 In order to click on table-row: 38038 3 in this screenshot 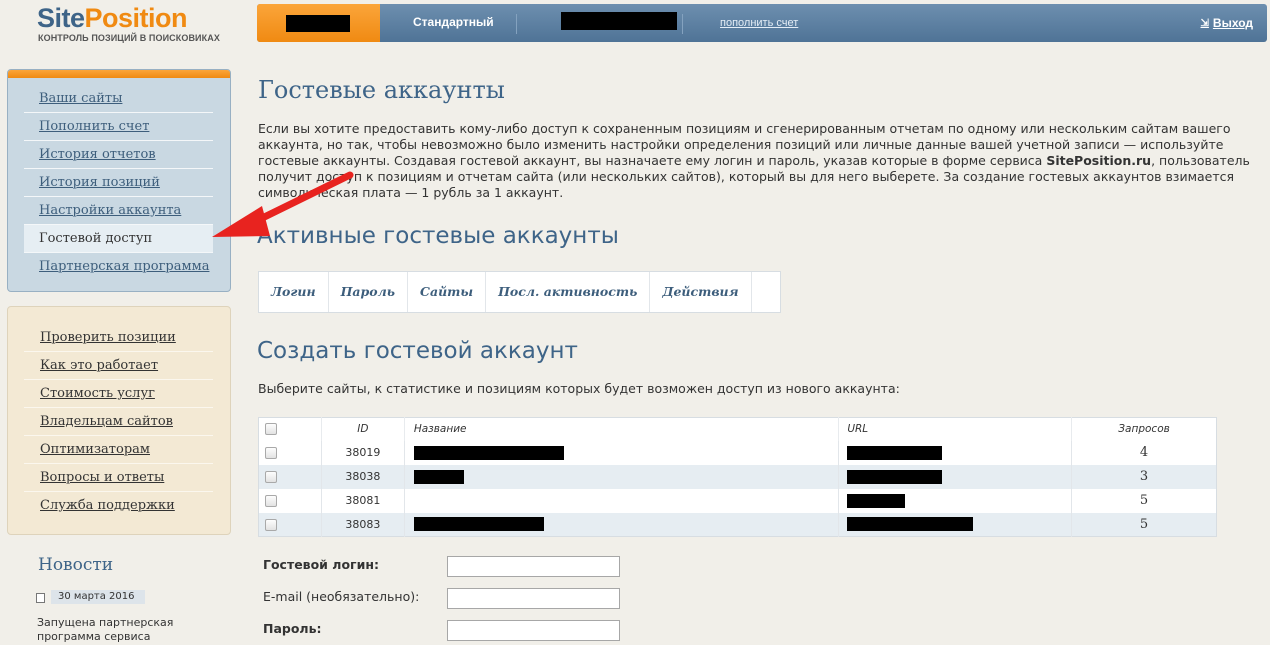, I will do `click(737, 476)`.